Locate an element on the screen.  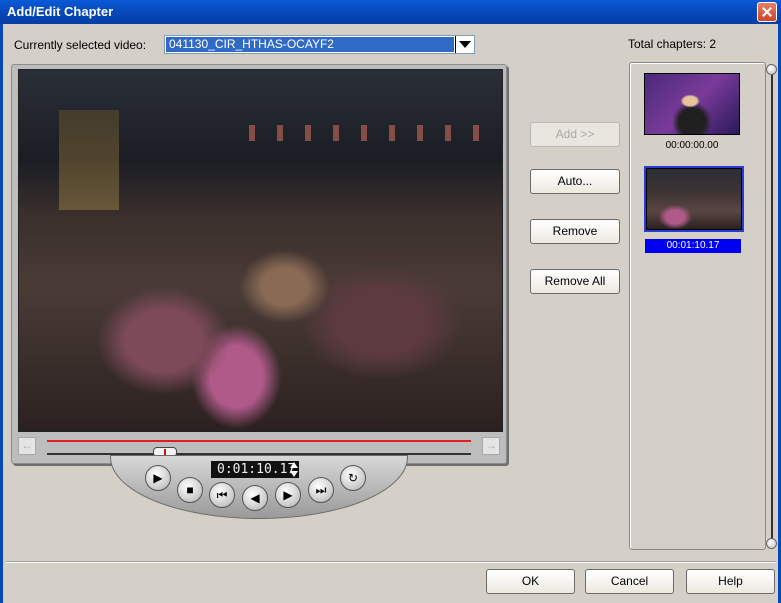
help-button: Help is located at coordinates (730, 581).